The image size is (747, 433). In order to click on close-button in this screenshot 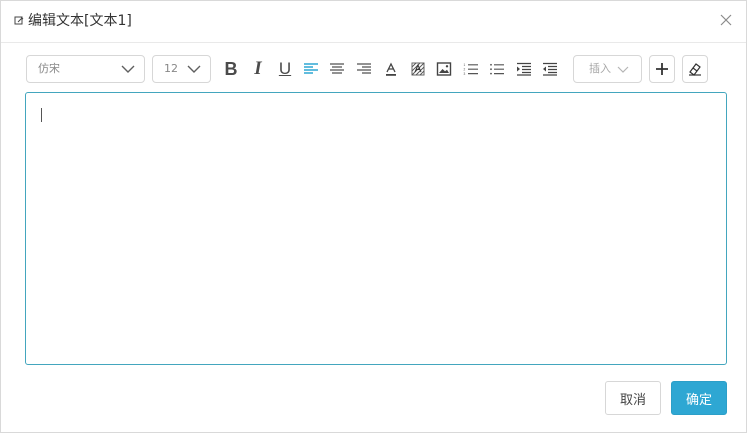, I will do `click(726, 20)`.